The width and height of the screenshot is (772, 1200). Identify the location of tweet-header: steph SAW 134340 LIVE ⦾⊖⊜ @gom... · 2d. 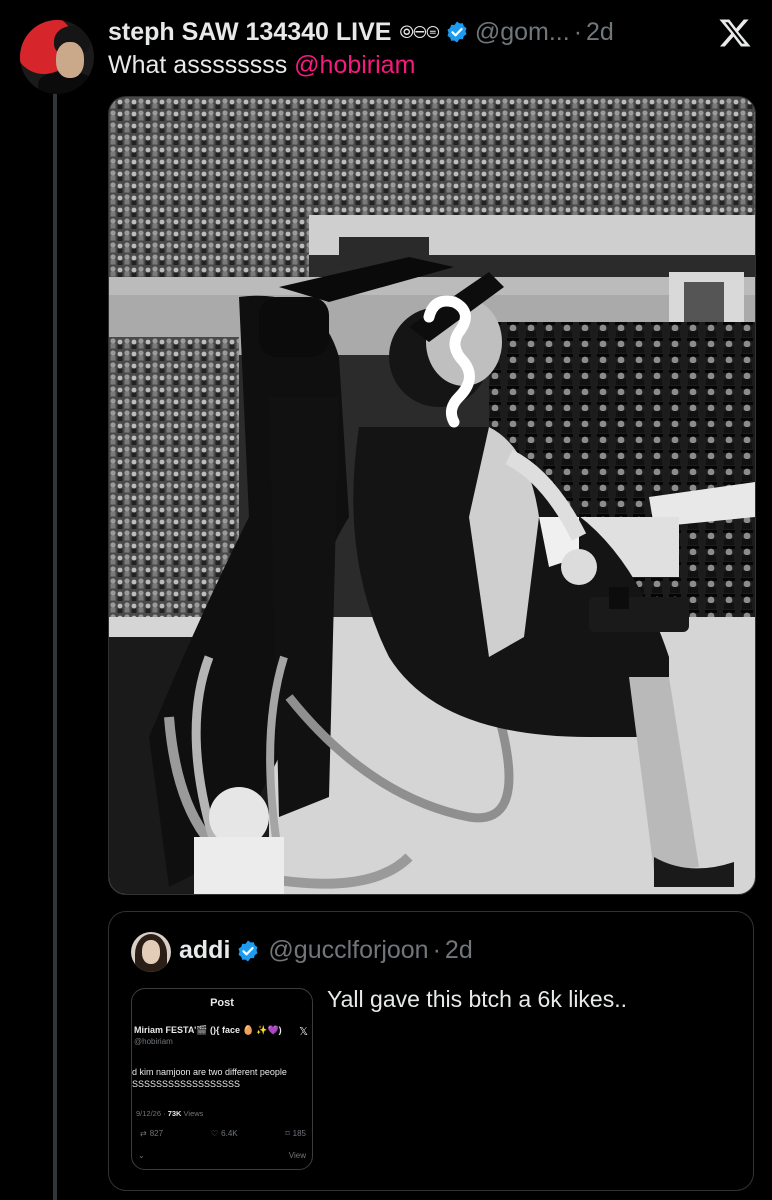
(405, 32).